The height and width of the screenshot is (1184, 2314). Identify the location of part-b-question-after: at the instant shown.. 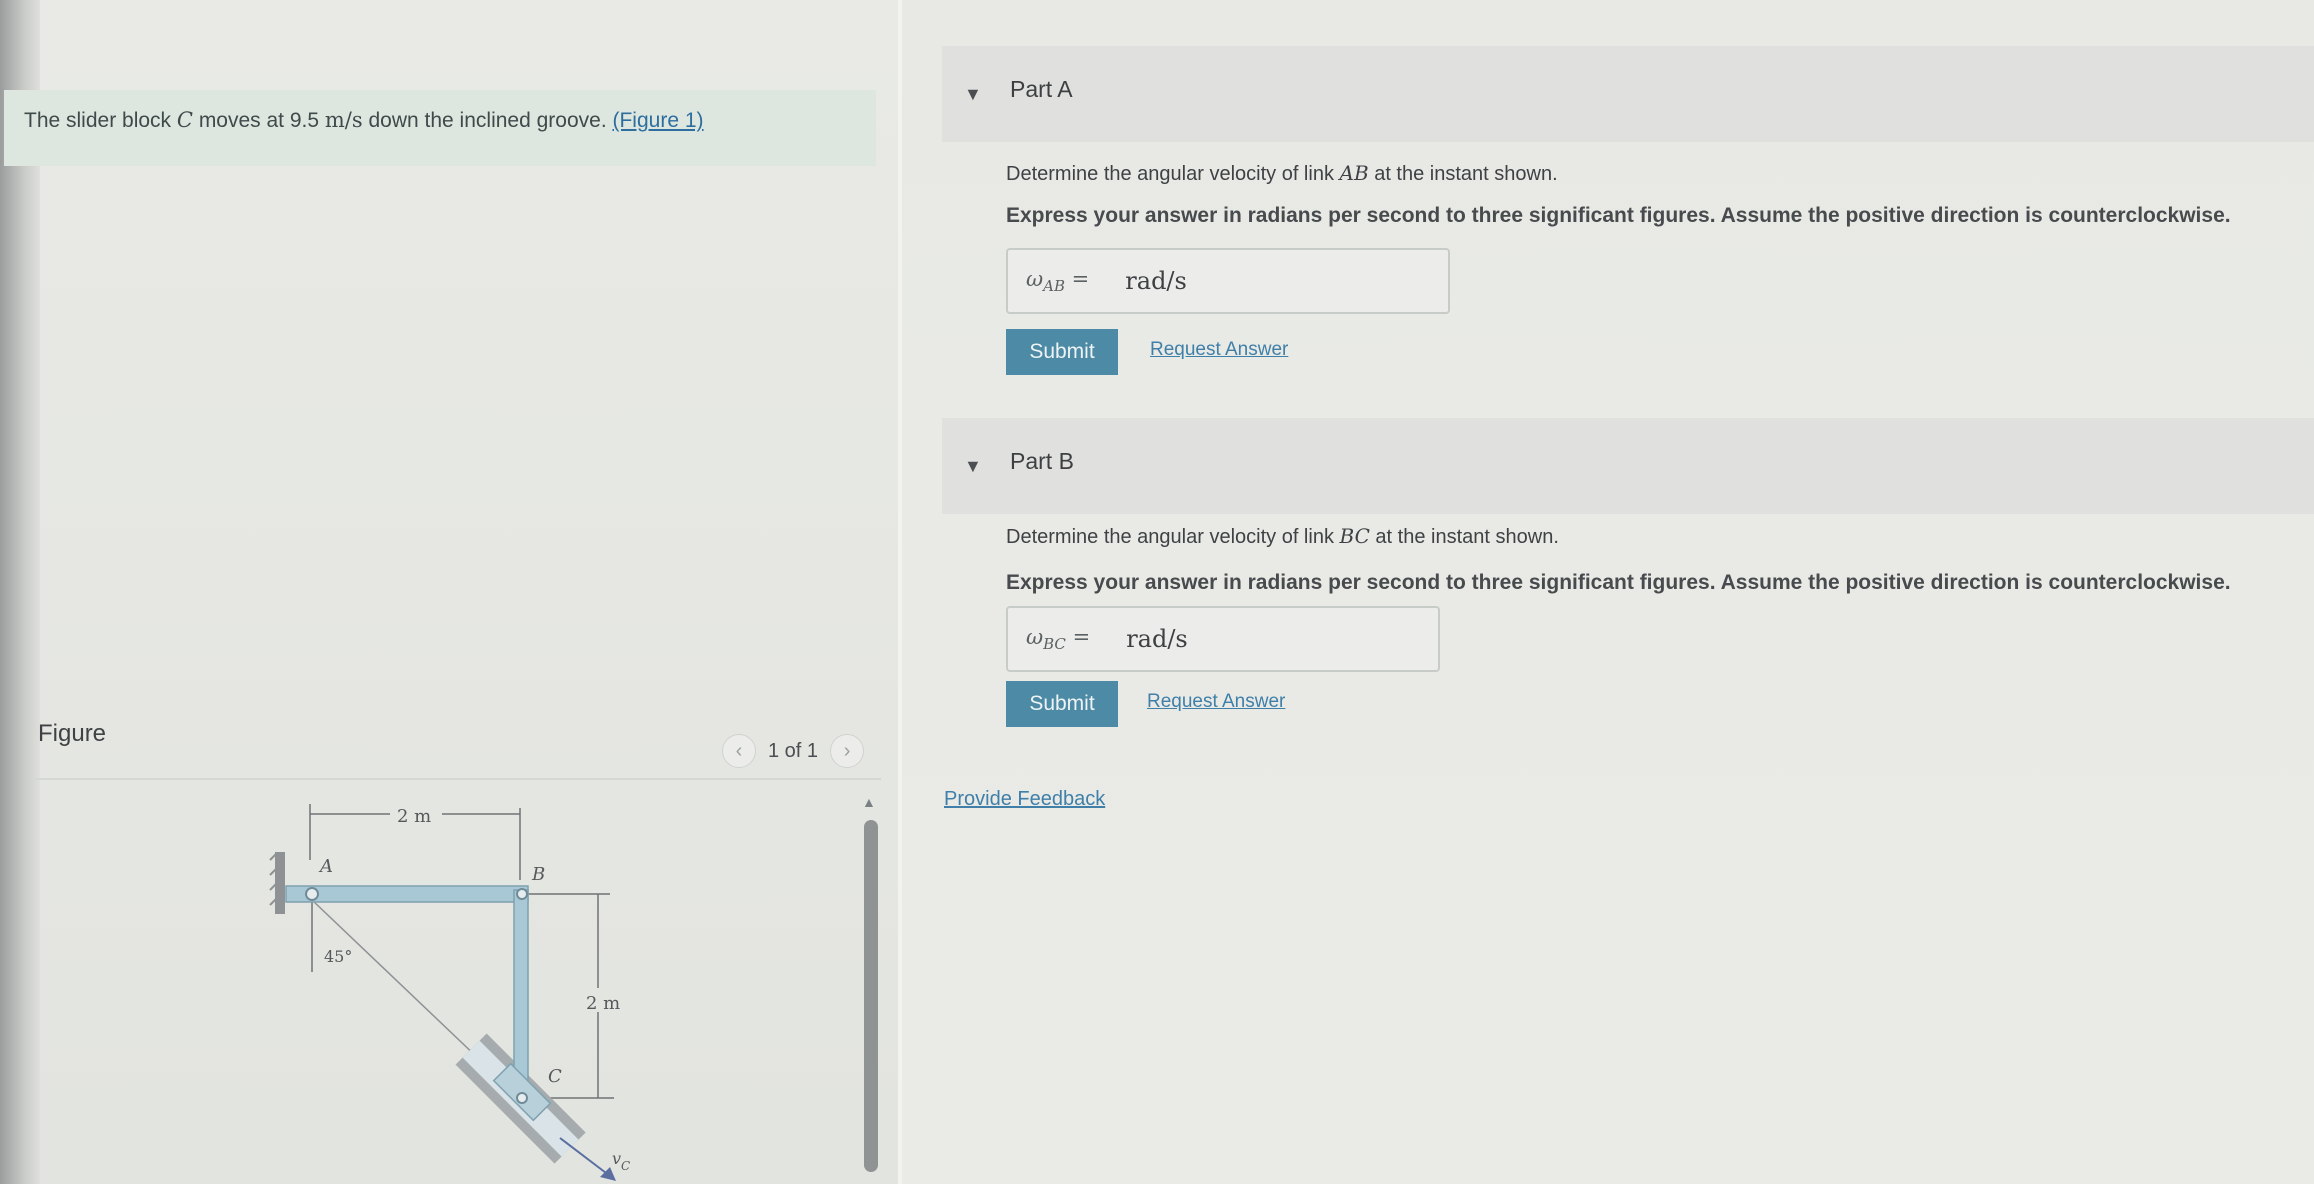
(1464, 537).